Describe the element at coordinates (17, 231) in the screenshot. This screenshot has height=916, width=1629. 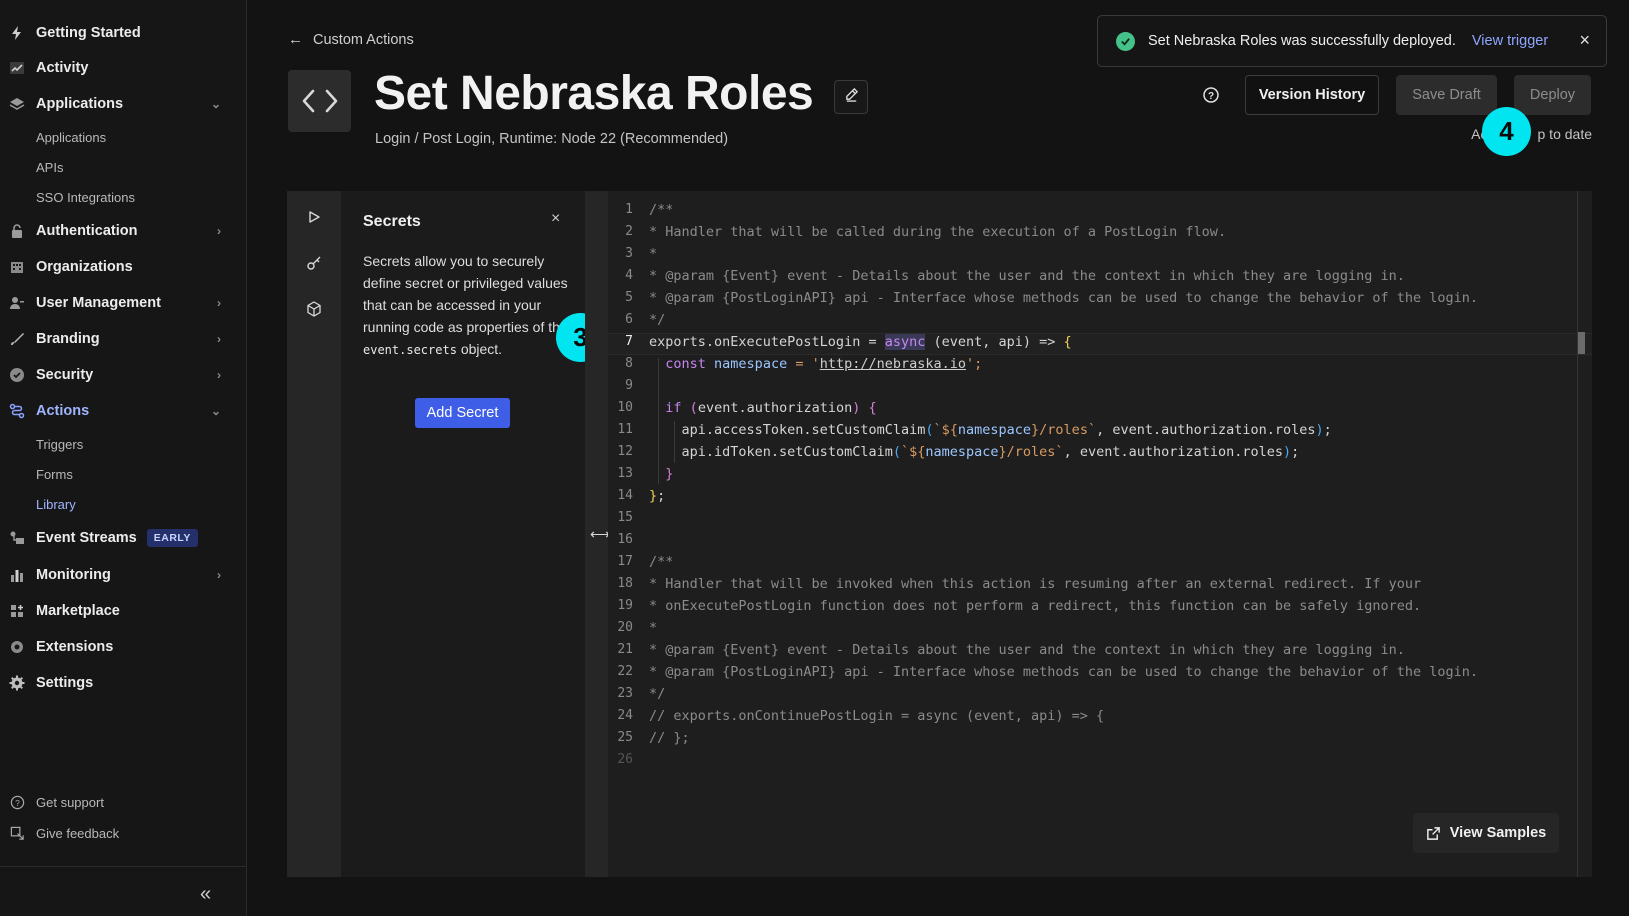
I see `lock-icon` at that location.